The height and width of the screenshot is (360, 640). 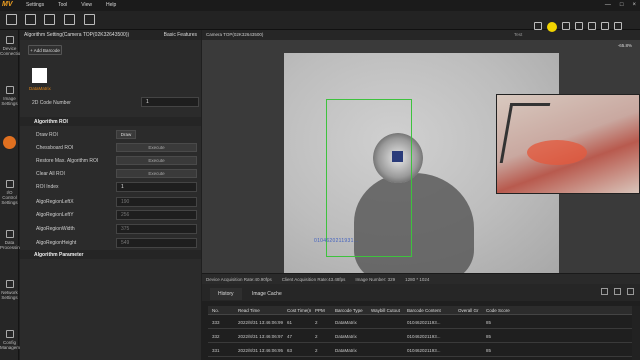 I want to click on restore-execute-button: Execute, so click(x=156, y=160).